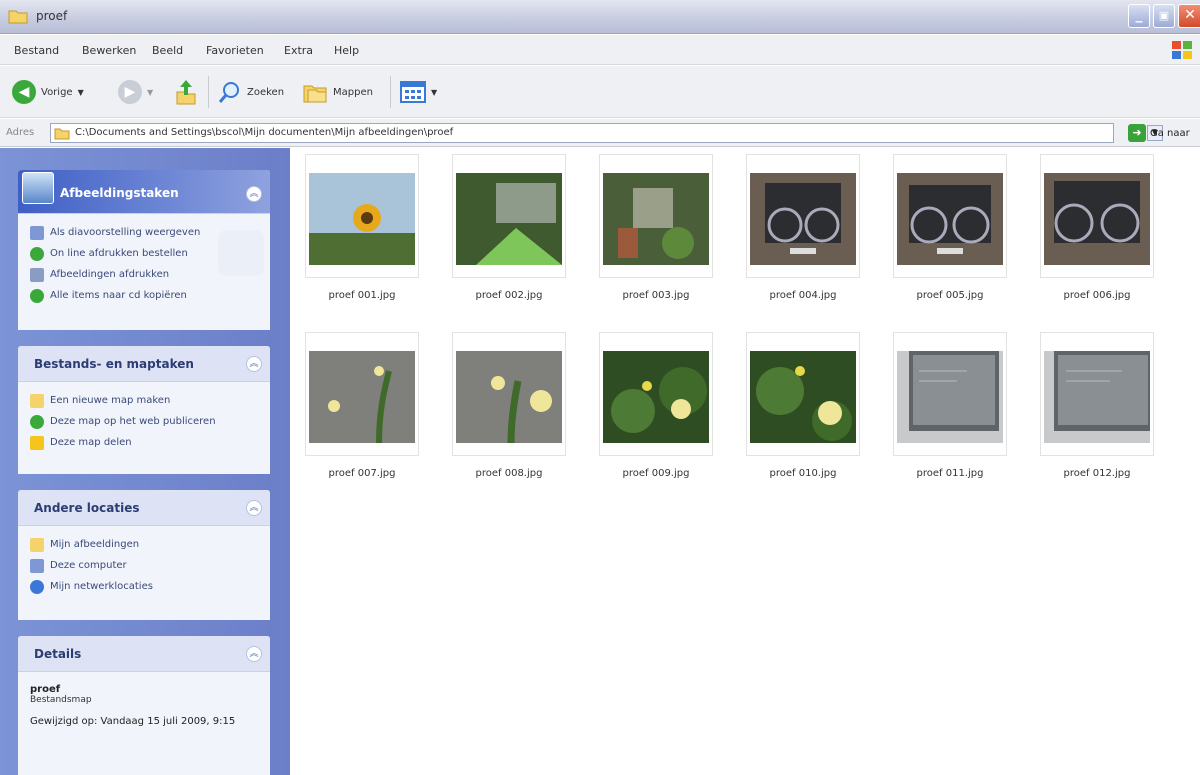  What do you see at coordinates (167, 50) in the screenshot?
I see `menu-beeld: Beeld` at bounding box center [167, 50].